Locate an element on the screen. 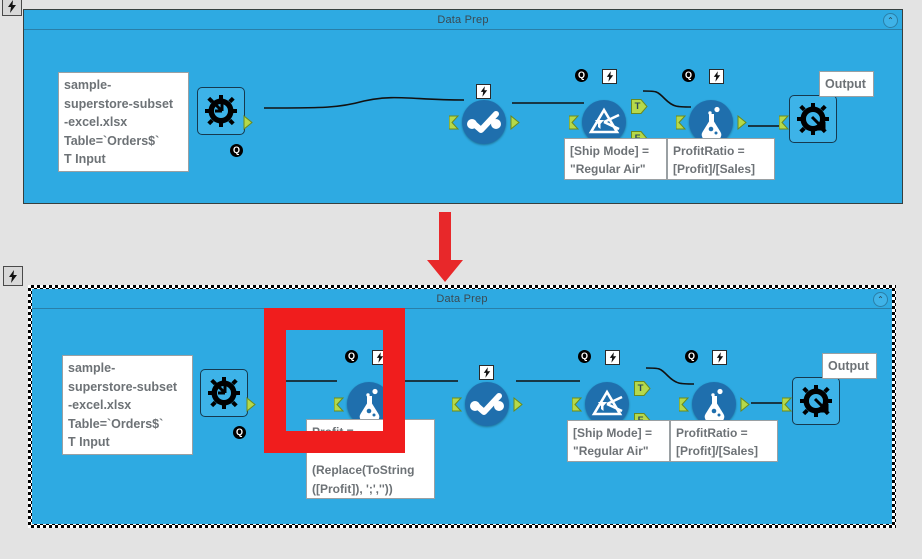 This screenshot has width=922, height=559. red-down-arrow is located at coordinates (445, 250).